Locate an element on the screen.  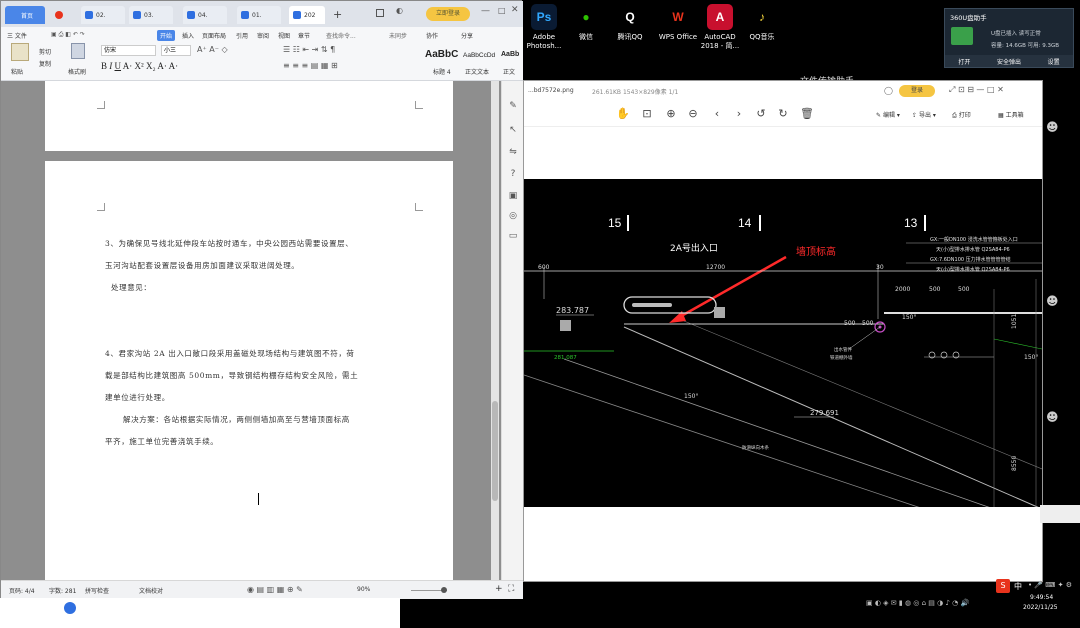
menu-chapter: 章节 is located at coordinates (304, 35).